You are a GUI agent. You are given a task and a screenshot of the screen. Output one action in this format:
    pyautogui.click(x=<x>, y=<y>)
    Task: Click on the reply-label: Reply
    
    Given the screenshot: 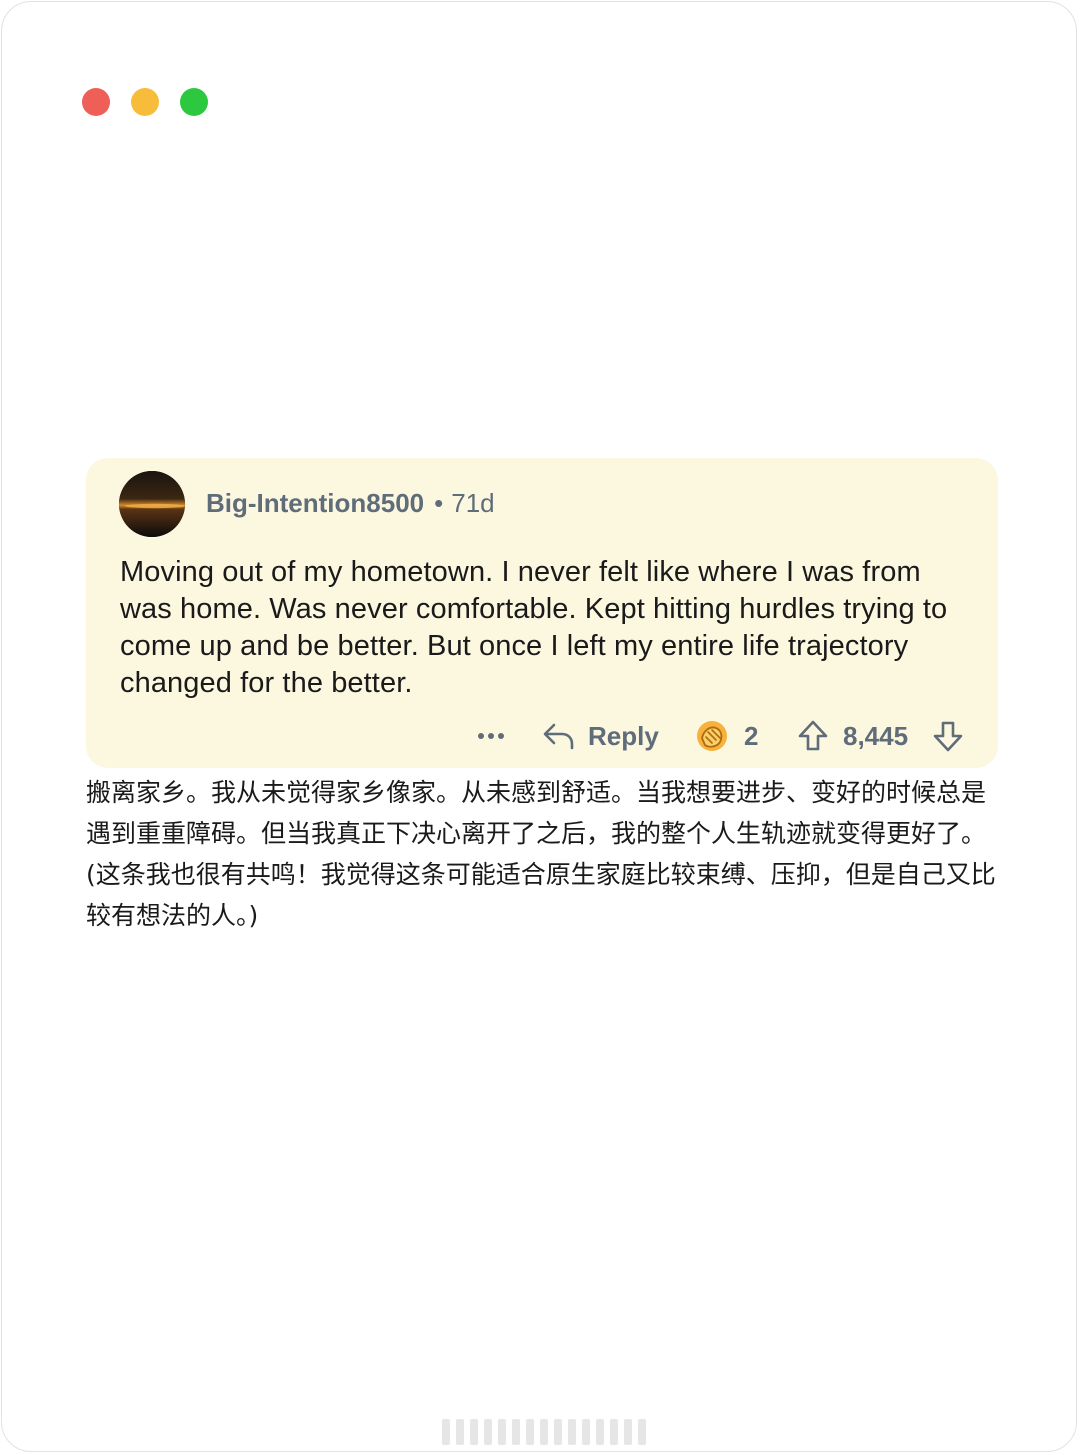 What is the action you would take?
    pyautogui.click(x=623, y=735)
    